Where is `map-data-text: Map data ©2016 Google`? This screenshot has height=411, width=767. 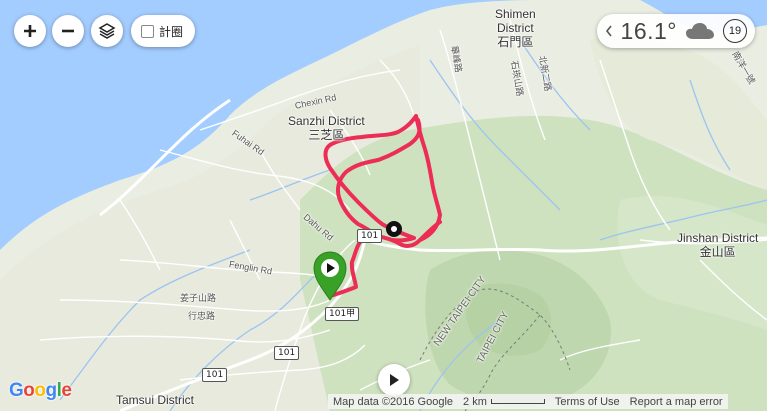 map-data-text: Map data ©2016 Google is located at coordinates (393, 401).